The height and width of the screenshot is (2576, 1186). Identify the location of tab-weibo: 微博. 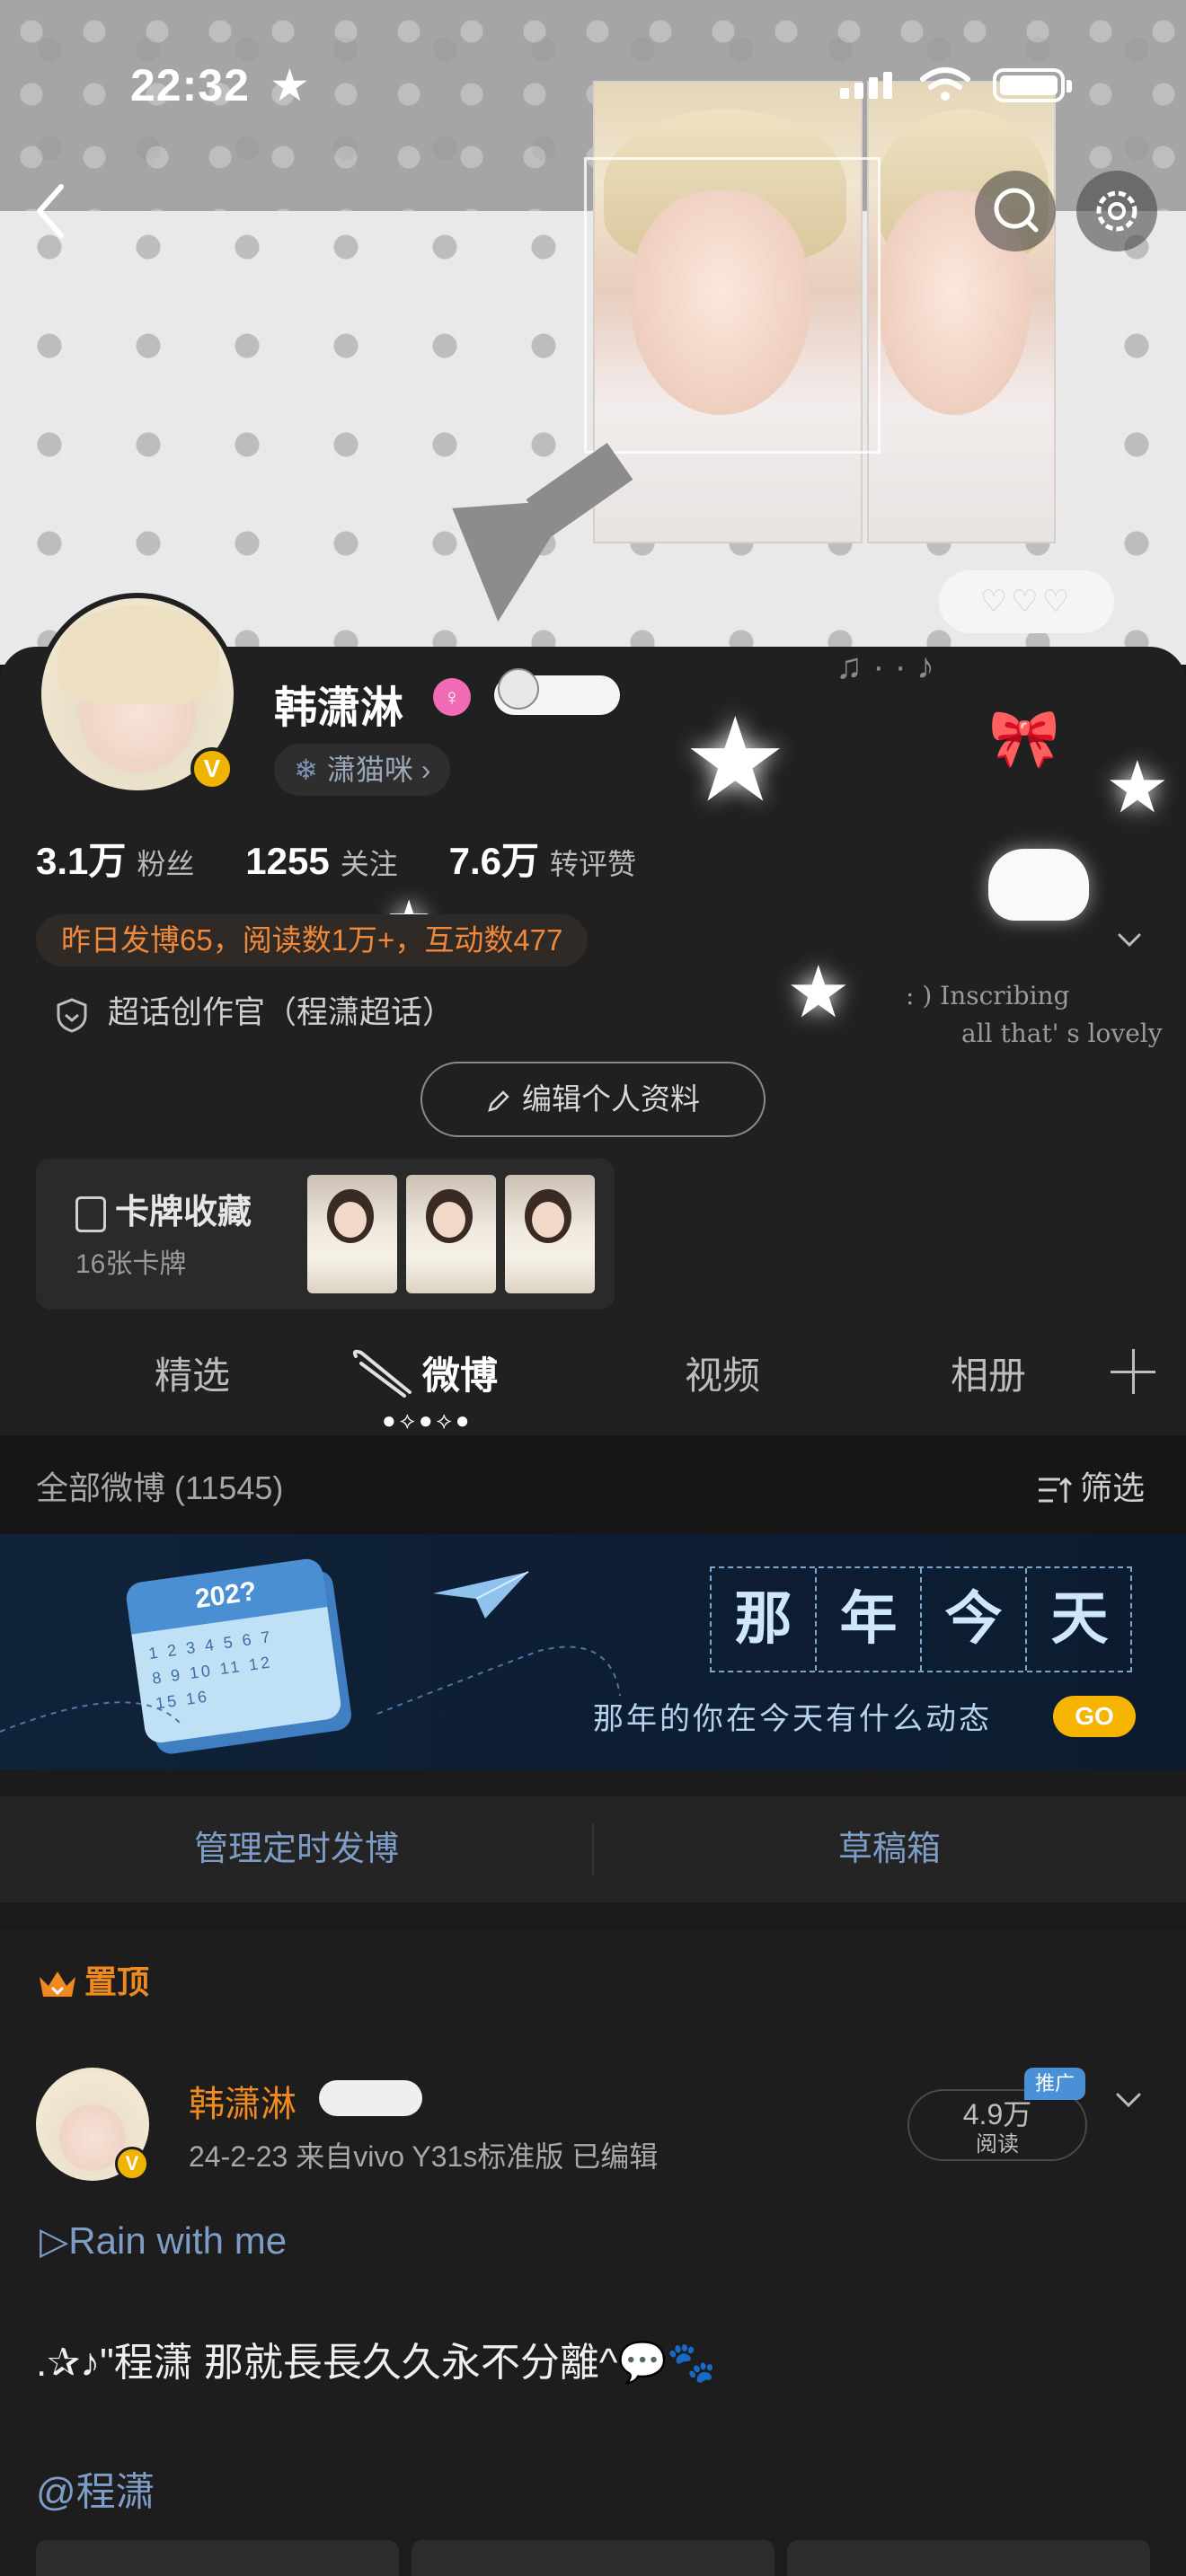
(460, 1372).